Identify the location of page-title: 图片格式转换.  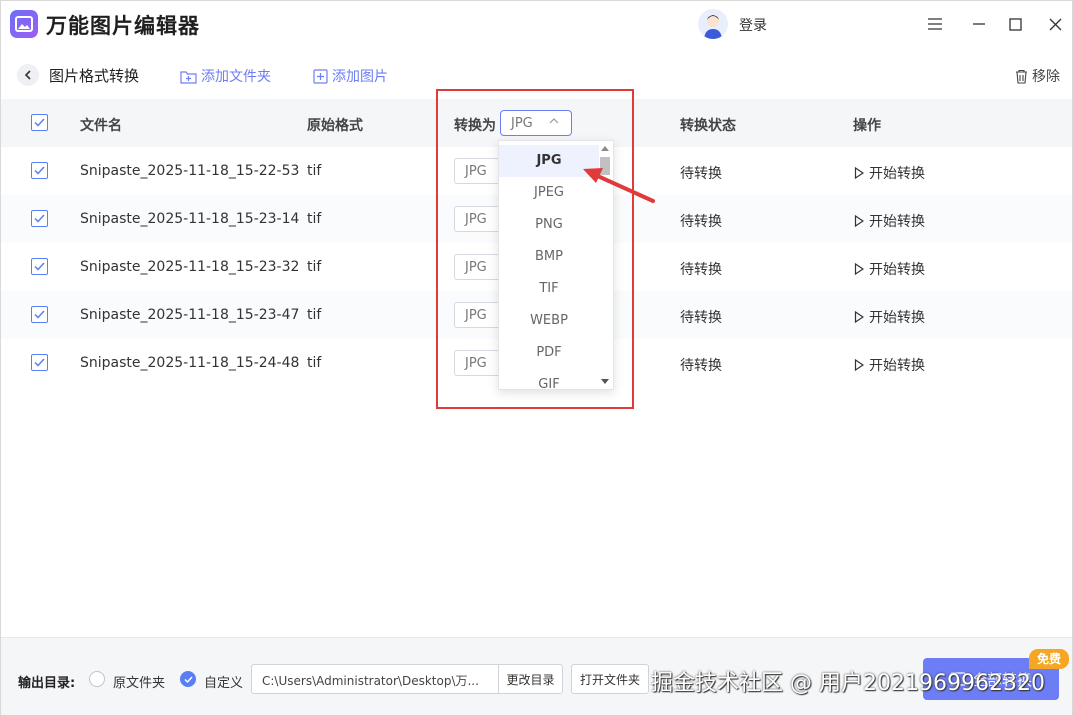
(94, 76).